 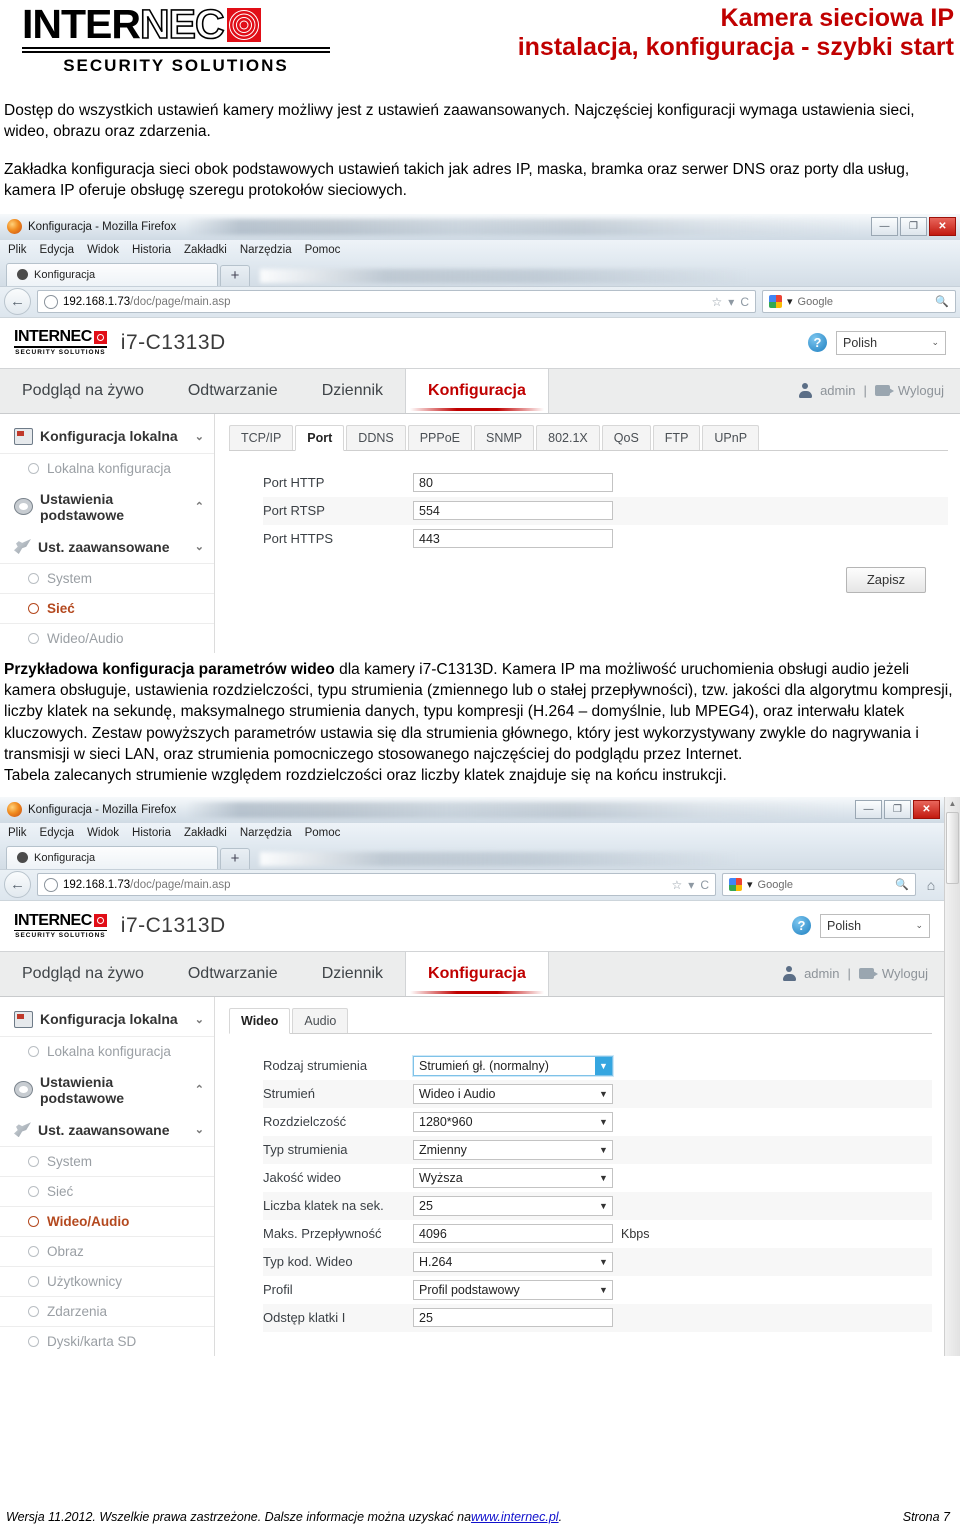 I want to click on scroll-up-icon: ▲, so click(x=953, y=803).